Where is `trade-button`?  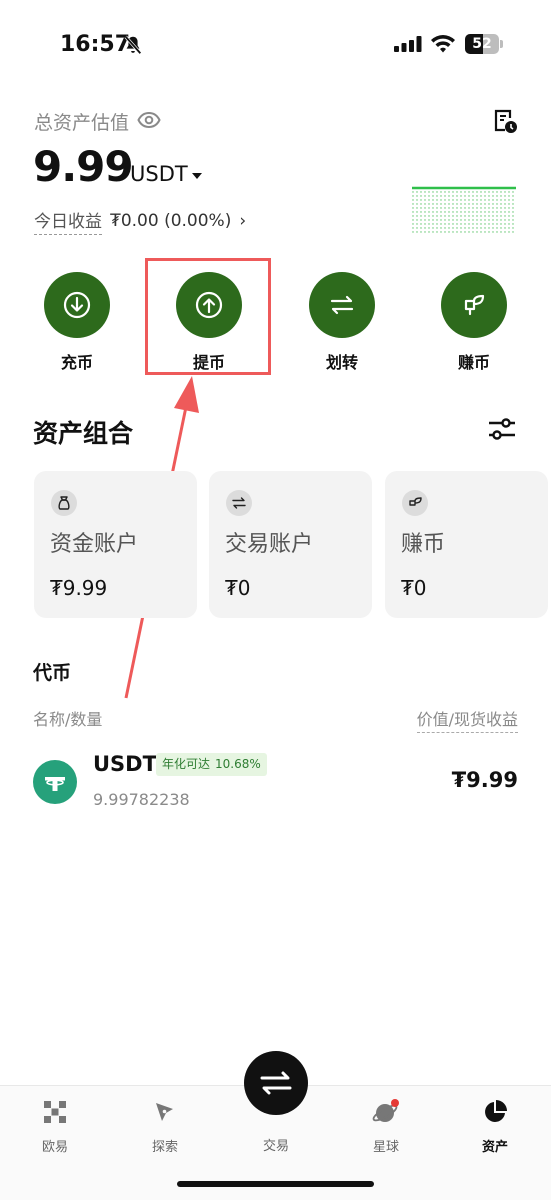
trade-button is located at coordinates (276, 1083).